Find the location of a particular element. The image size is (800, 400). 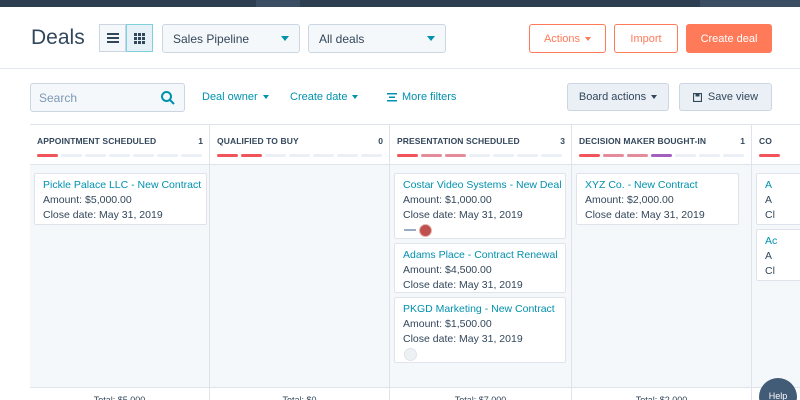

import-button-label: Import is located at coordinates (646, 38).